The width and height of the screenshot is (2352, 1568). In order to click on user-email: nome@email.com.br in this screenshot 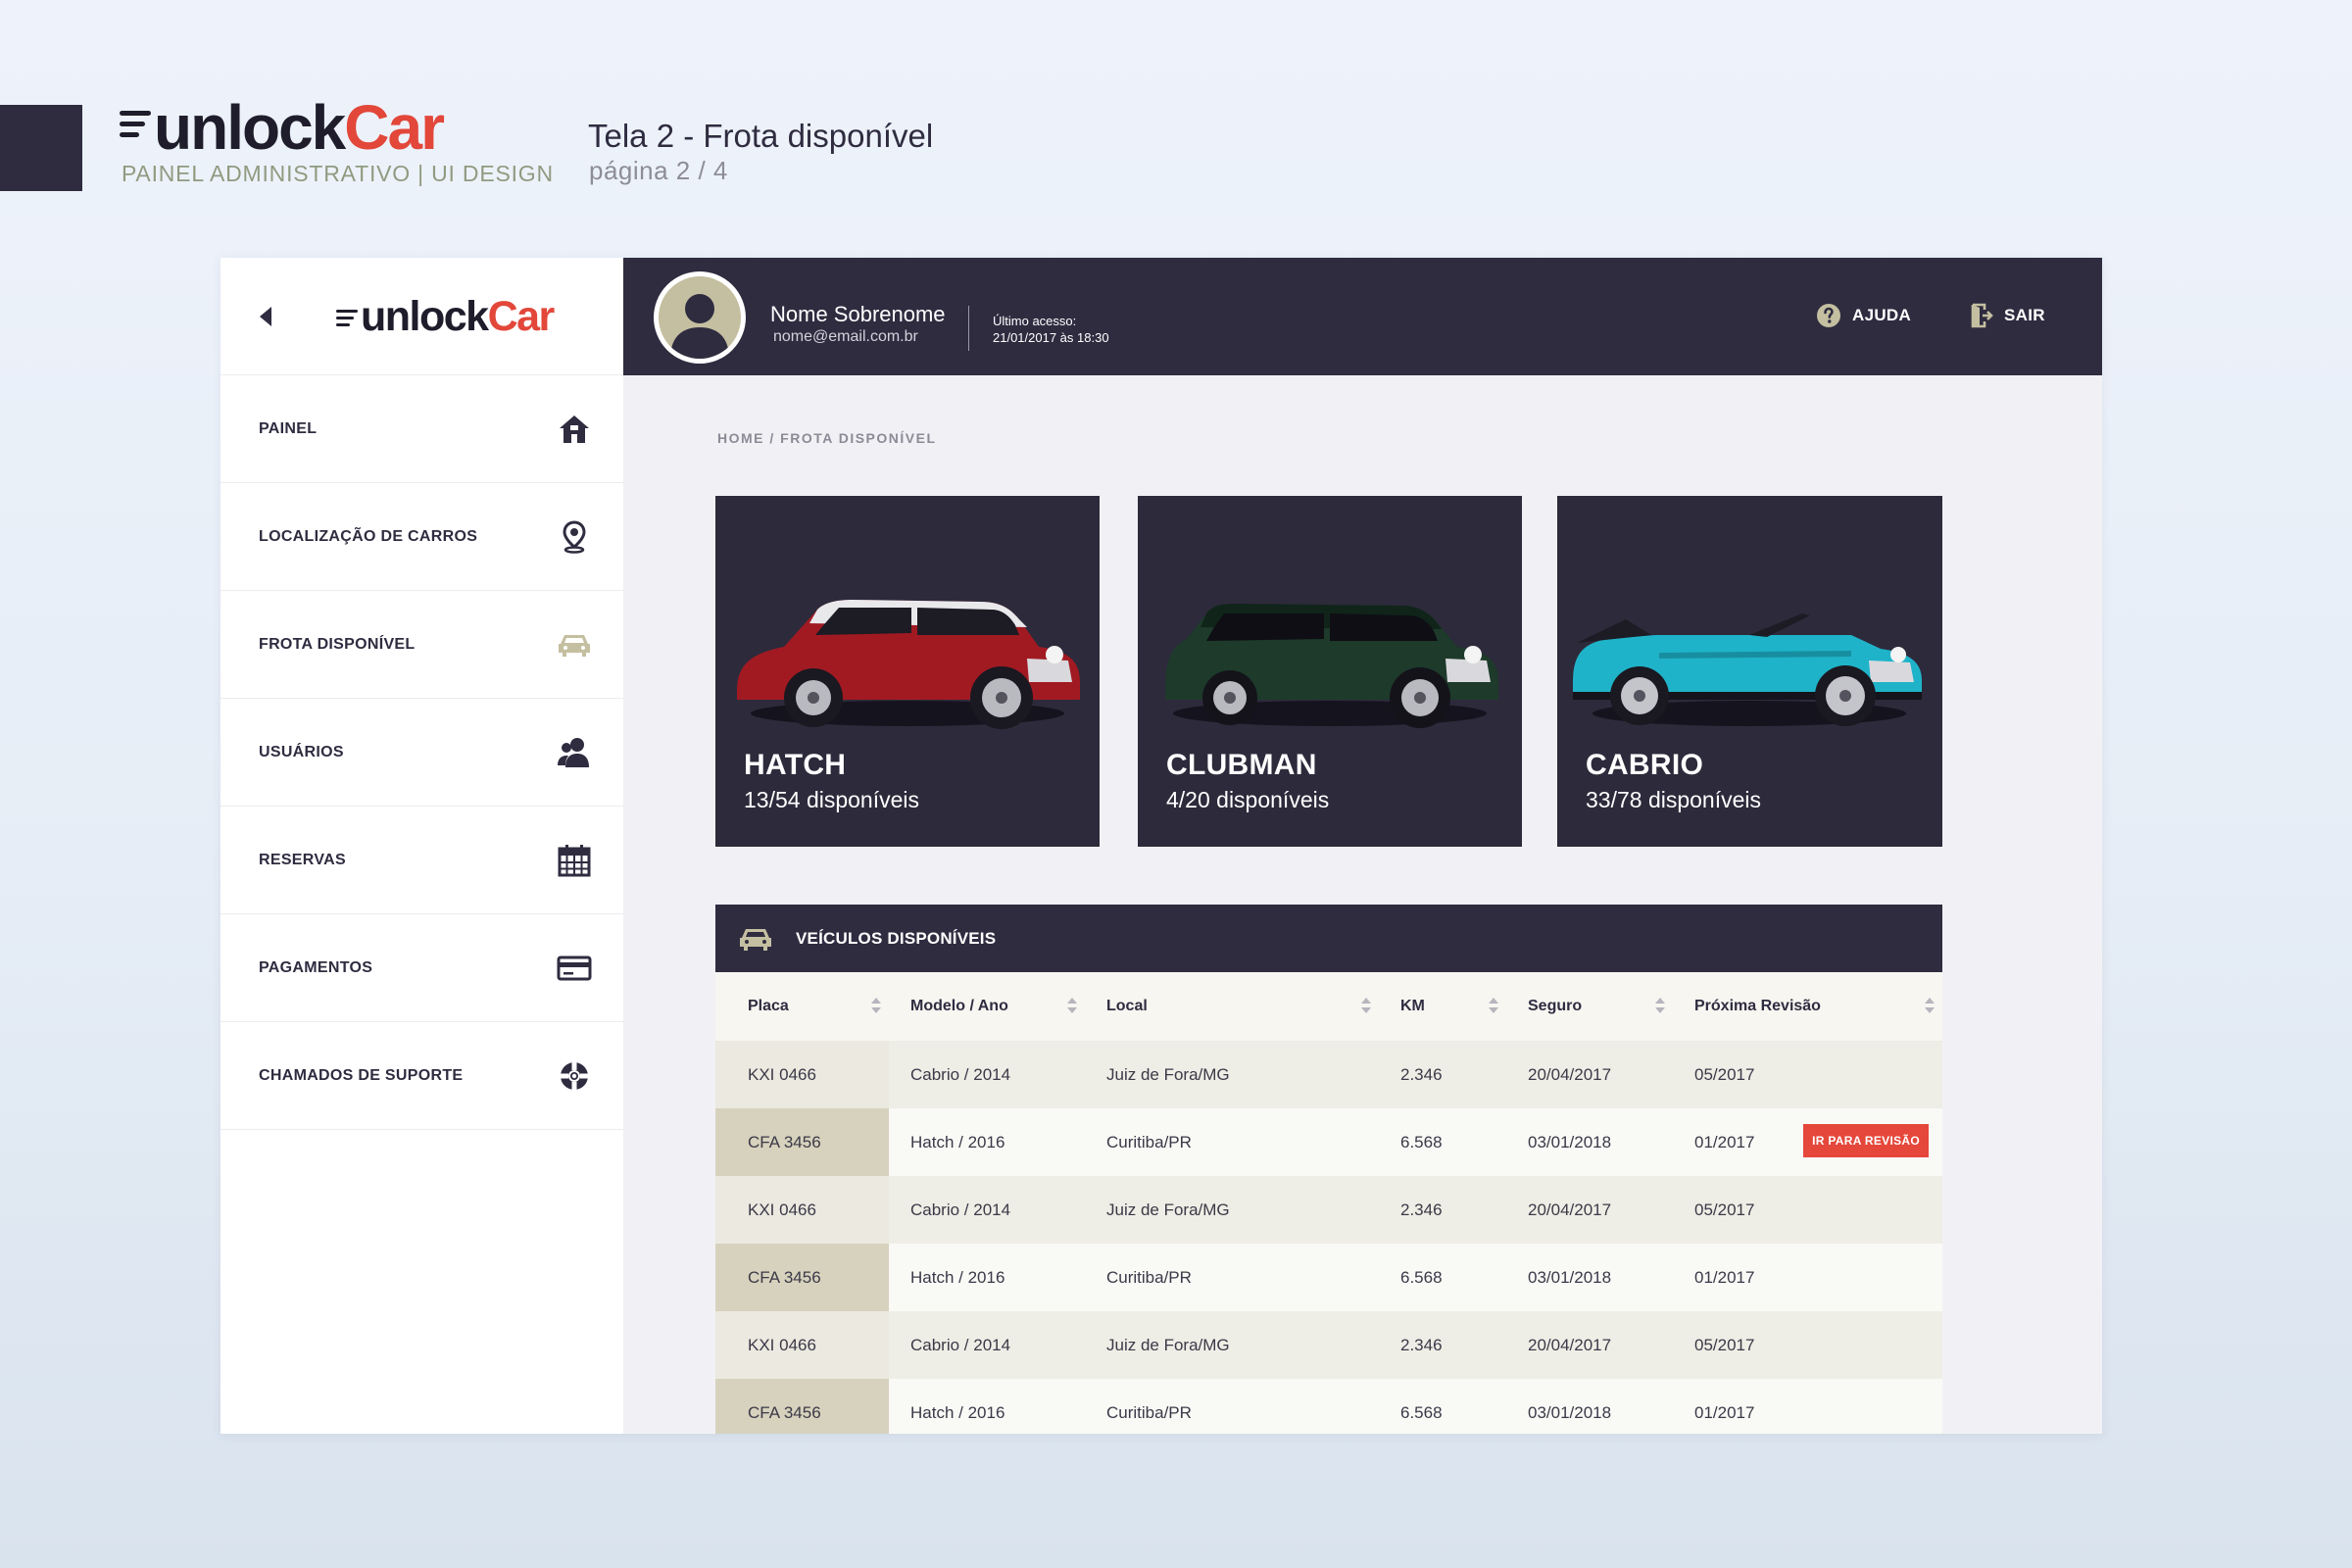, I will do `click(845, 336)`.